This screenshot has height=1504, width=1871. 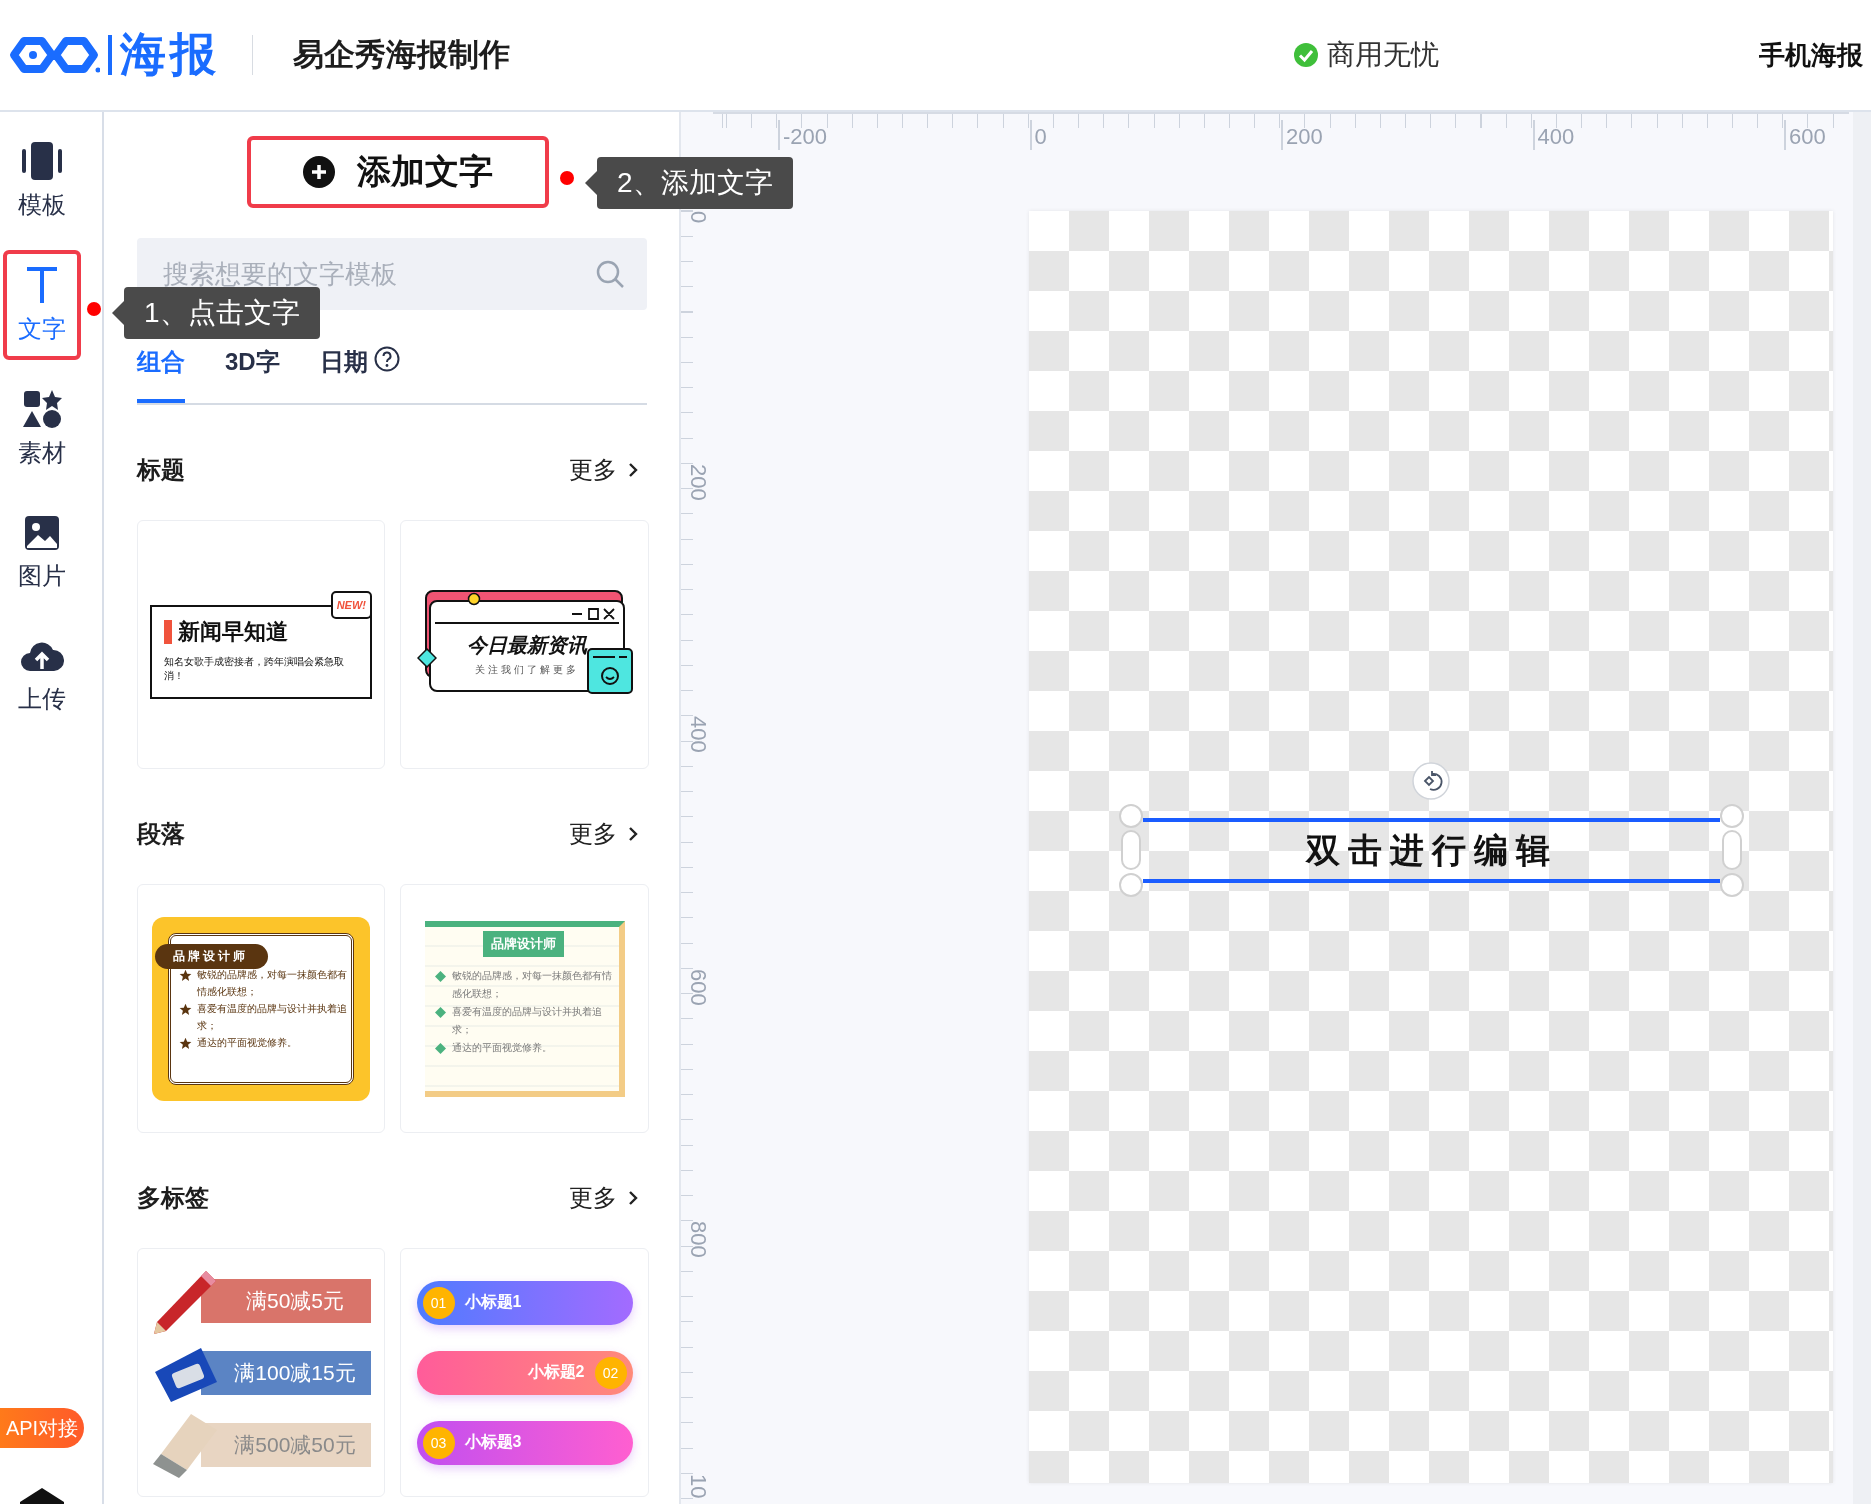 What do you see at coordinates (254, 668) in the screenshot?
I see `template-body-text: 知名女歌手成密接者，跨年演唱会紧急取消！` at bounding box center [254, 668].